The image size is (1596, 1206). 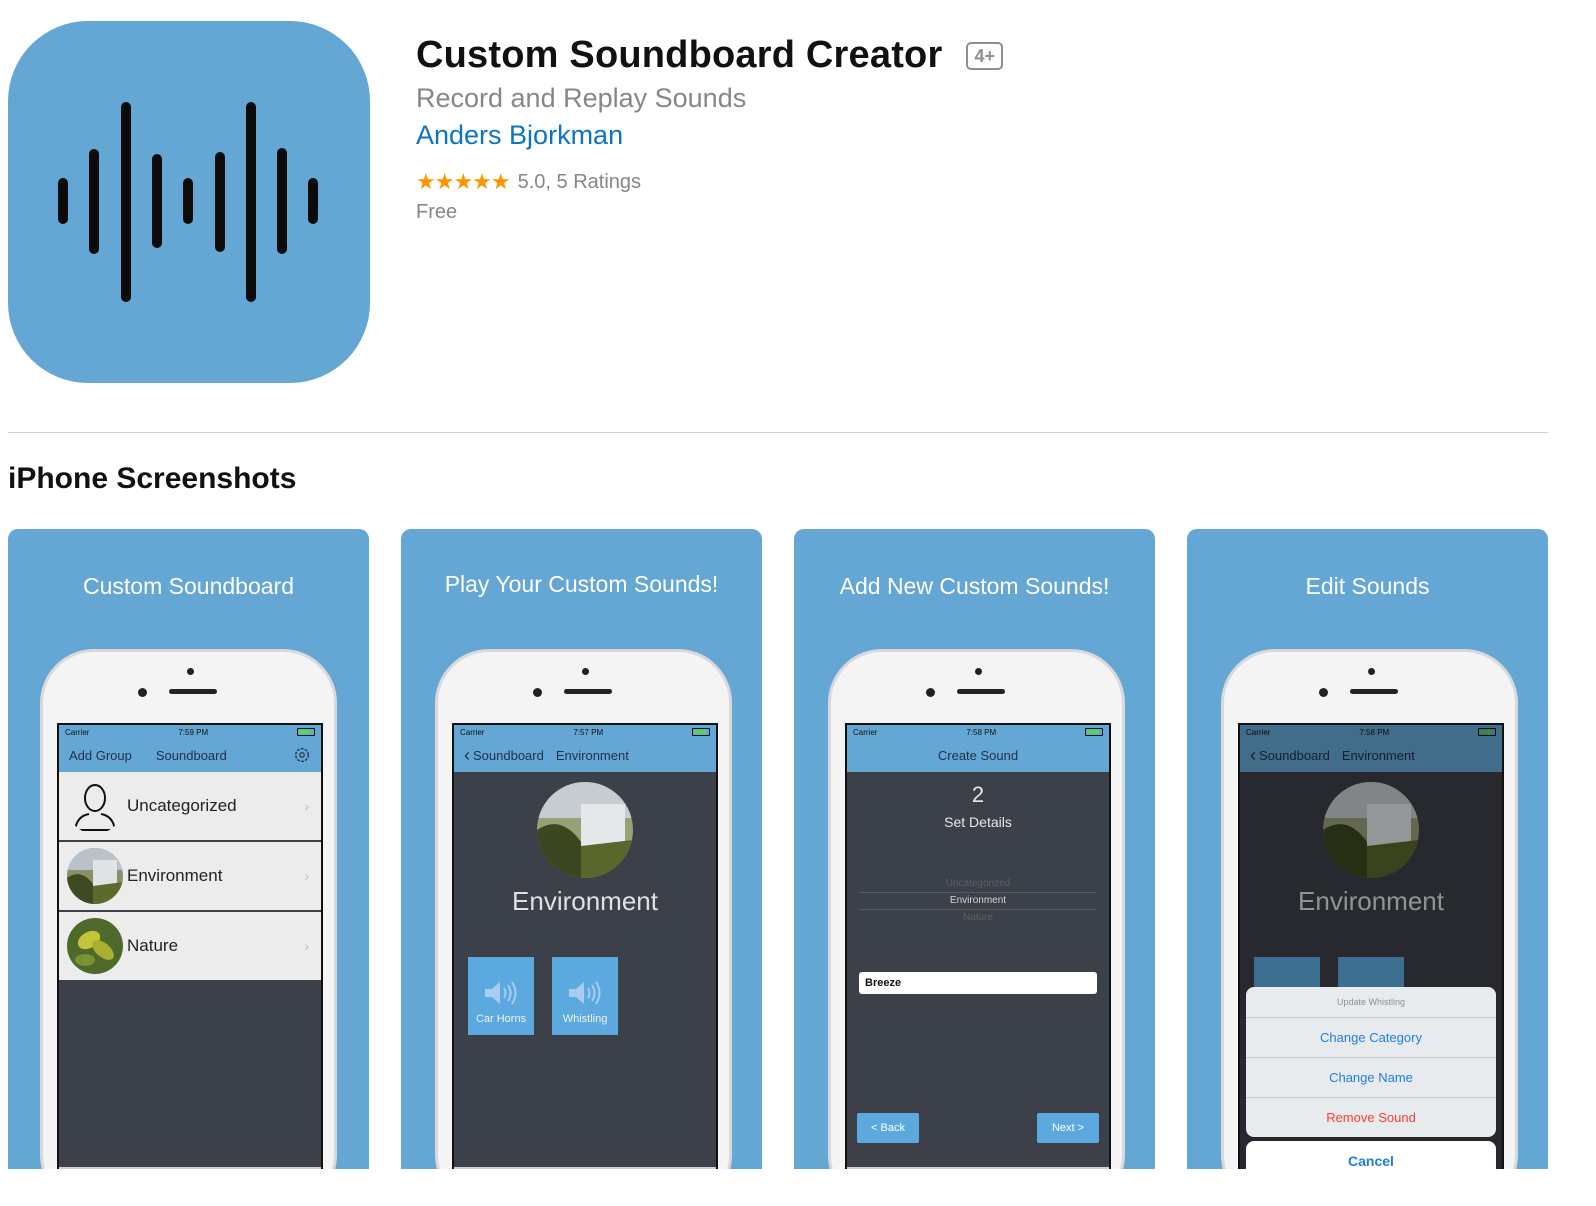 I want to click on waterfall-thumbnail, so click(x=95, y=876).